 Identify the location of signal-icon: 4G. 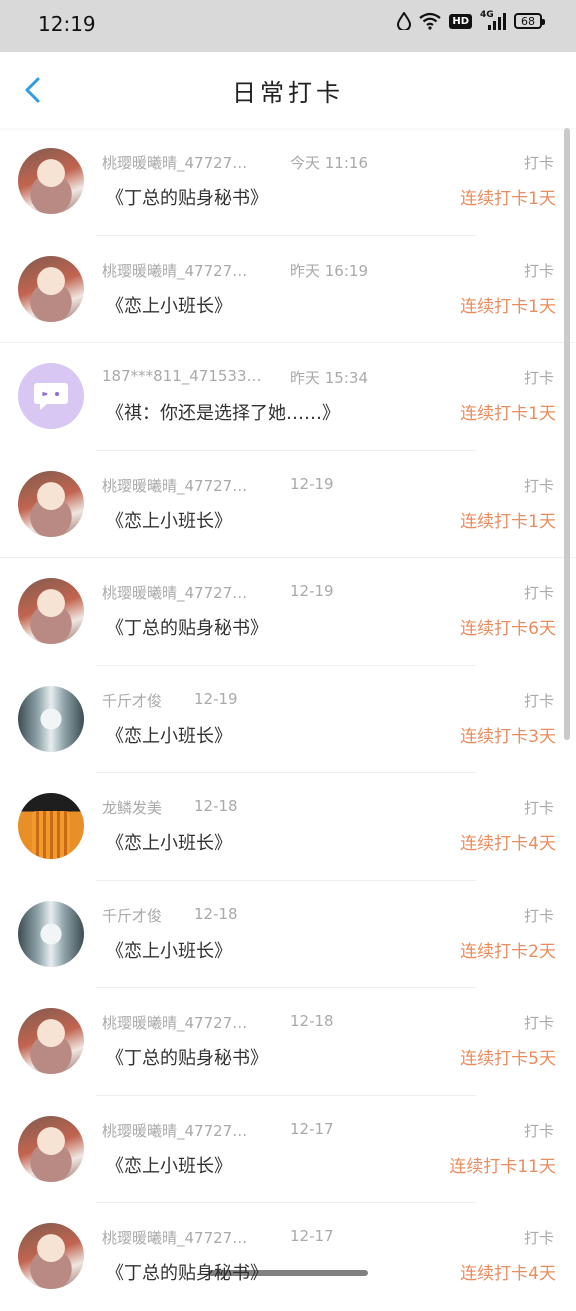
(493, 20).